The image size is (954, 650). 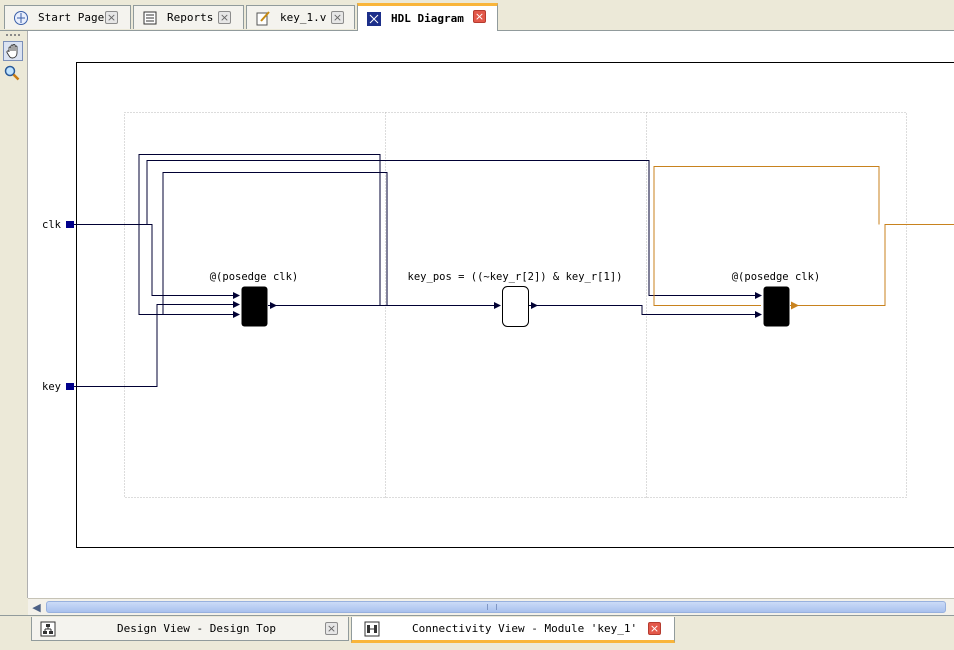 What do you see at coordinates (52, 225) in the screenshot?
I see `port-clk-label: clk` at bounding box center [52, 225].